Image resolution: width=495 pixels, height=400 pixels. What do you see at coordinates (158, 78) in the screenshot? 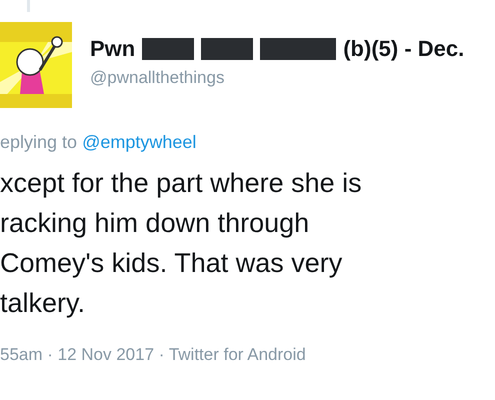
I see `author-handle: @pwnallthethings` at bounding box center [158, 78].